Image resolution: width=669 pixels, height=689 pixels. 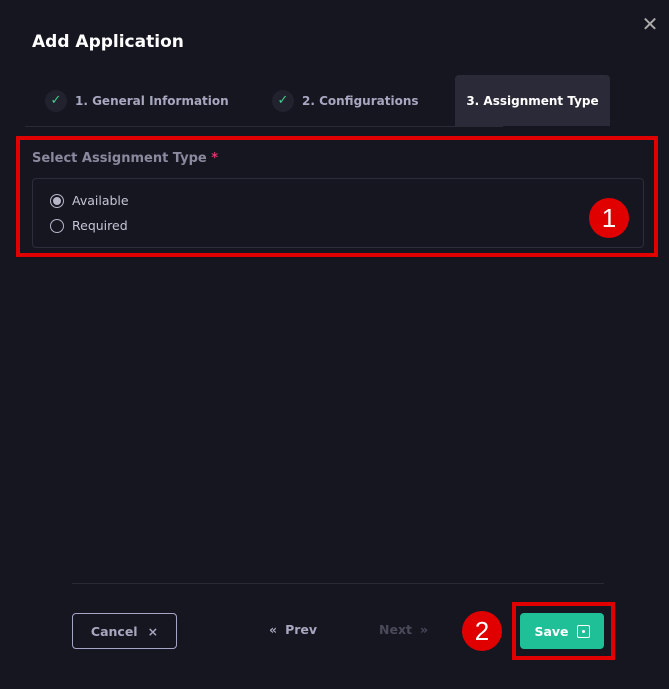 What do you see at coordinates (273, 629) in the screenshot?
I see `double-chevron-left-icon: «` at bounding box center [273, 629].